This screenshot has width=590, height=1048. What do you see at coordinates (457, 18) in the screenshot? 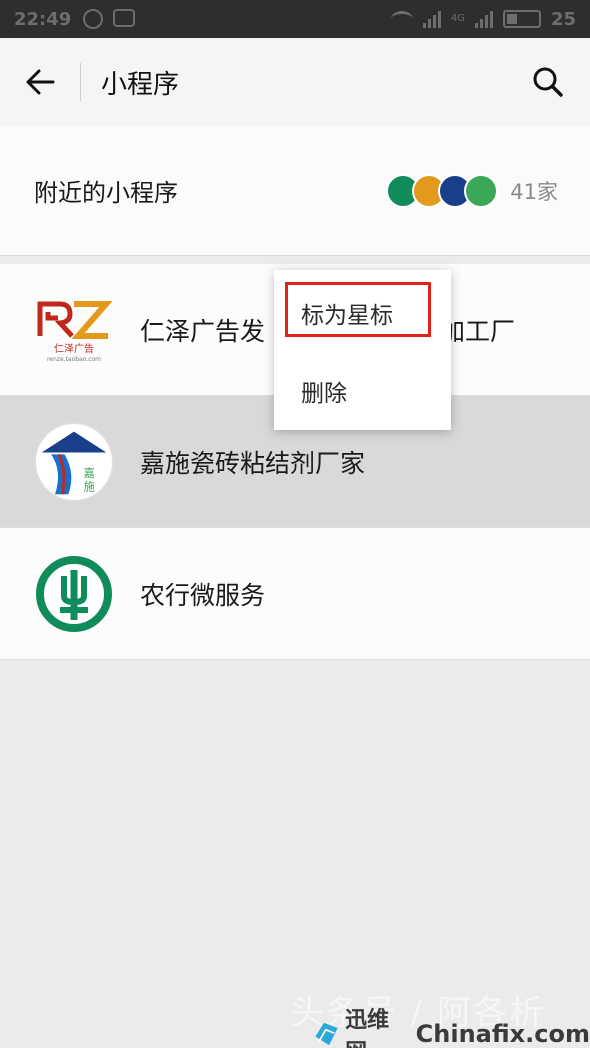
I see `network-type-label: 4G` at bounding box center [457, 18].